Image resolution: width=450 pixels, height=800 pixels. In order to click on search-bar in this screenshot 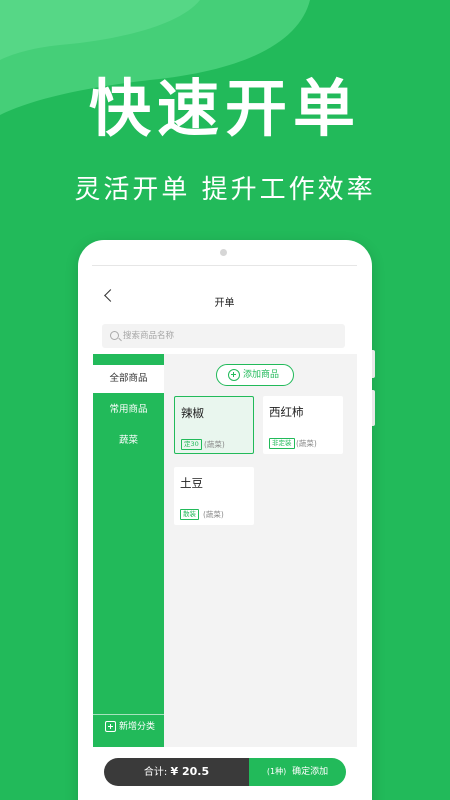, I will do `click(223, 336)`.